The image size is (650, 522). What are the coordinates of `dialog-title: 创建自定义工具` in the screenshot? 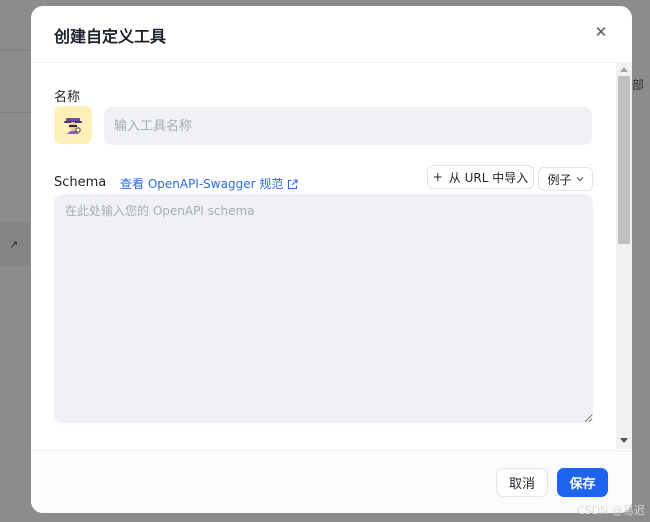 It's located at (110, 36).